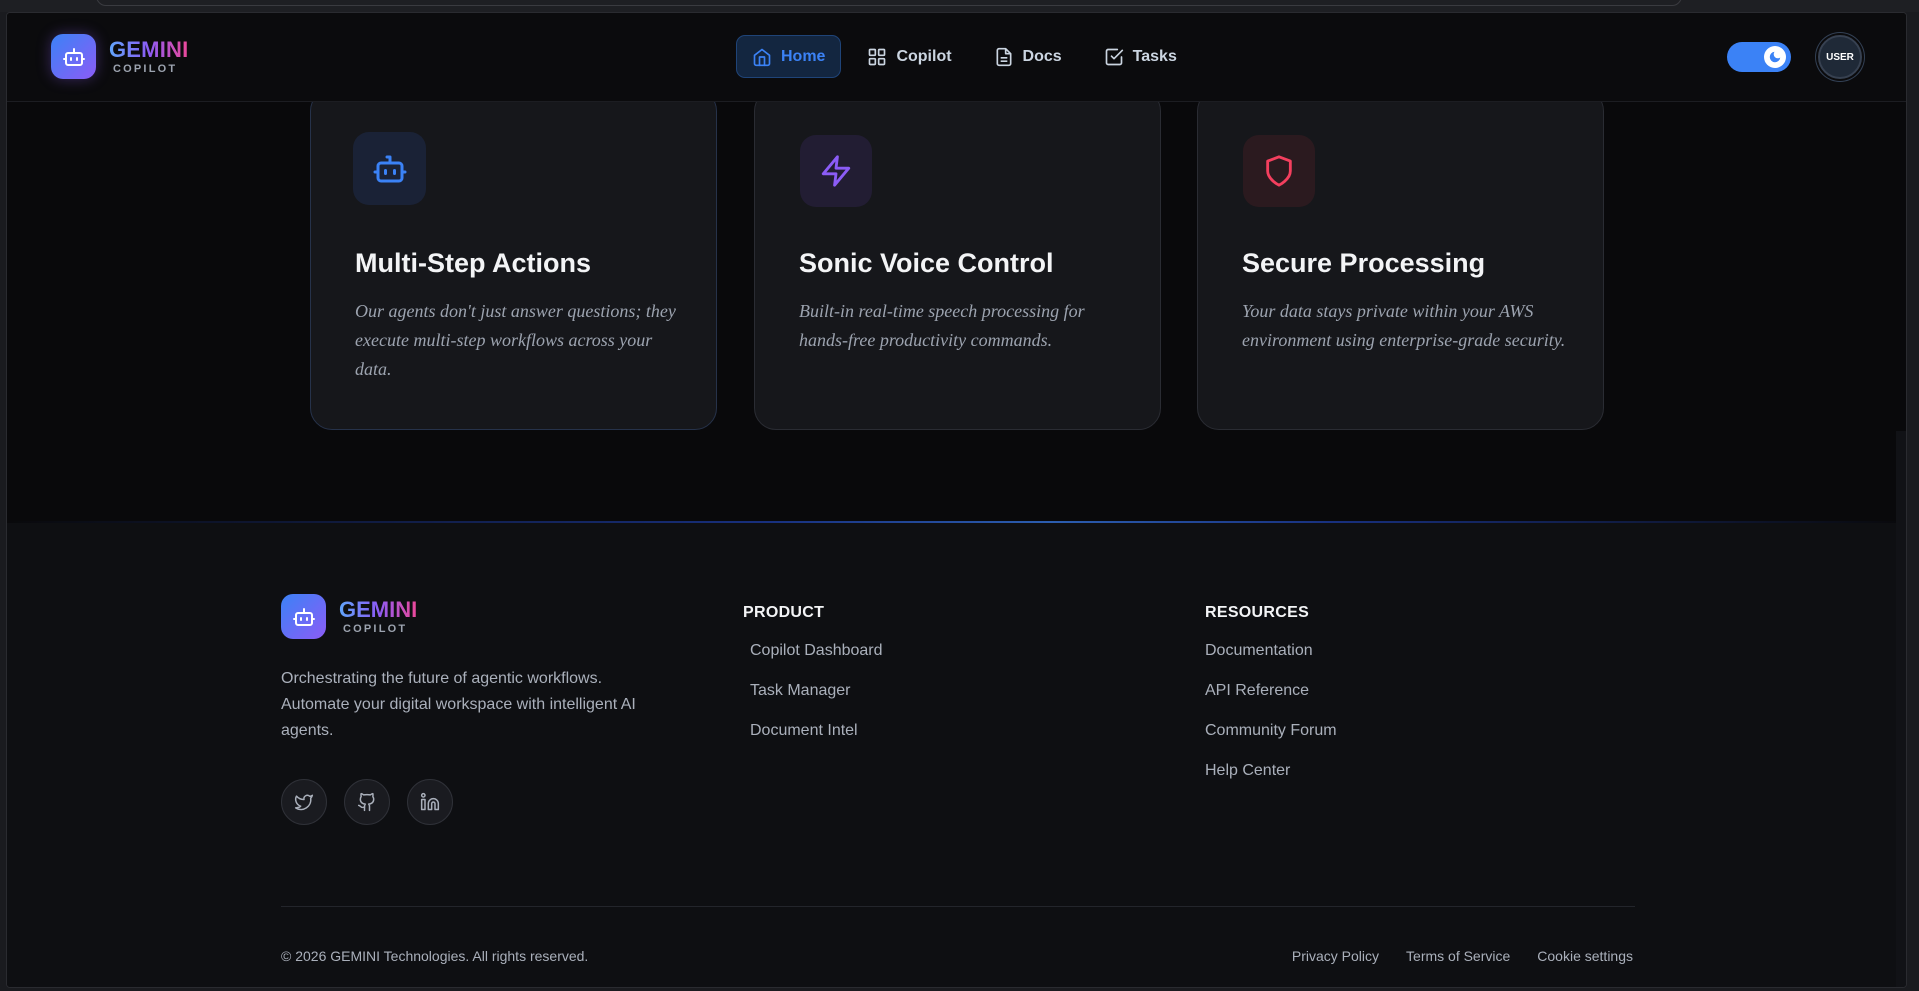  I want to click on footer-link-documentation: Documentation, so click(1271, 660).